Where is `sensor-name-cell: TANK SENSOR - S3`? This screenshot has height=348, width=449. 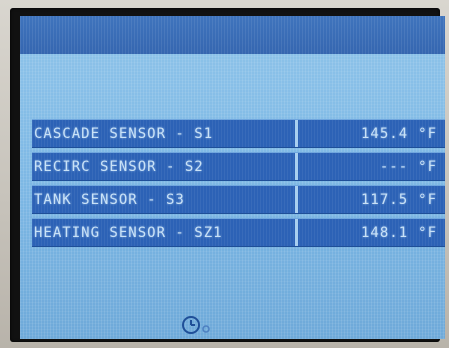
sensor-name-cell: TANK SENSOR - S3 is located at coordinates (165, 199).